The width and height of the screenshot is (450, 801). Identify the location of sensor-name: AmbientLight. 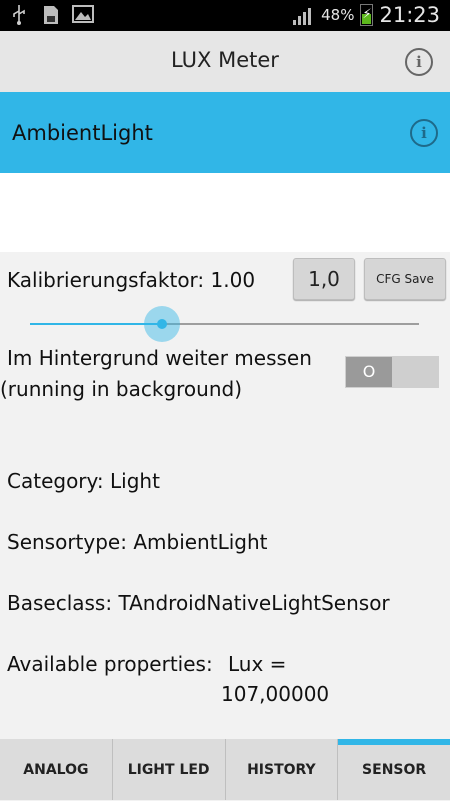
(82, 133).